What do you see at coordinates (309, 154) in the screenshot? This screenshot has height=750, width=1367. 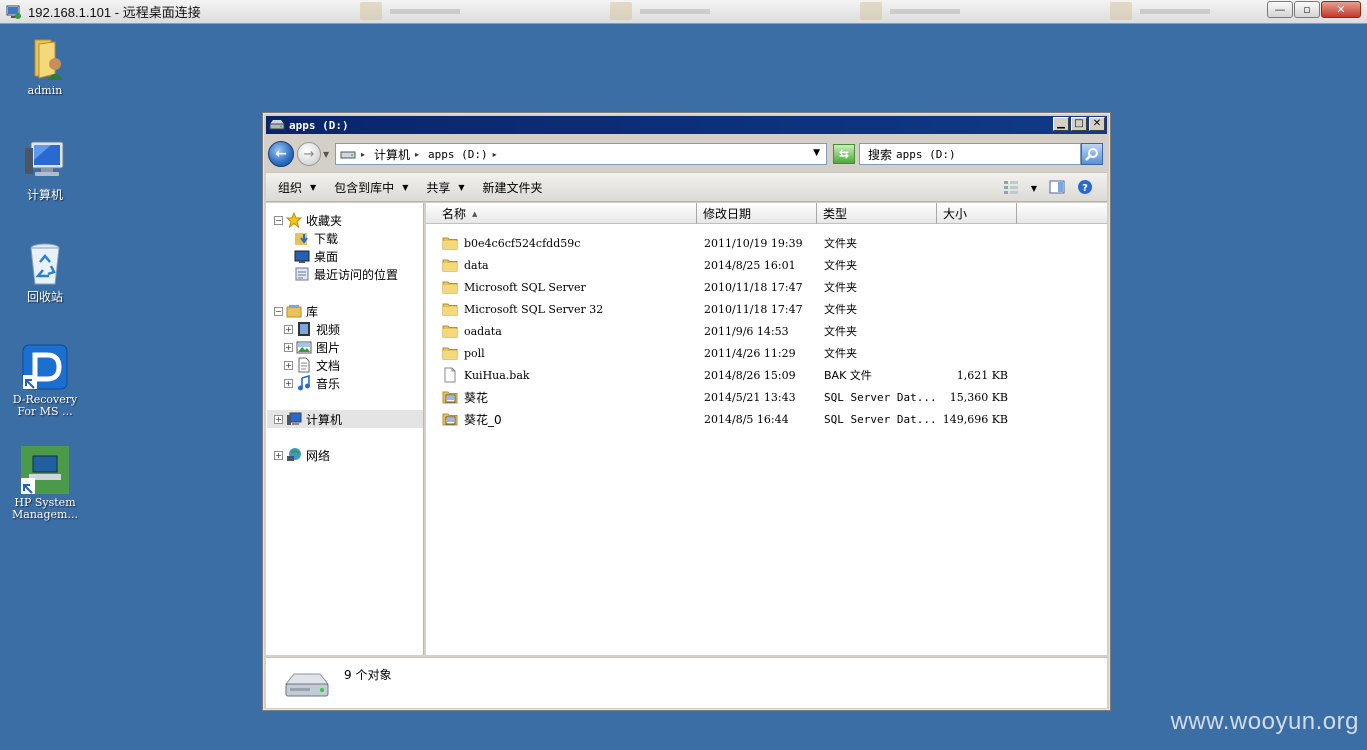 I see `forward-button: →` at bounding box center [309, 154].